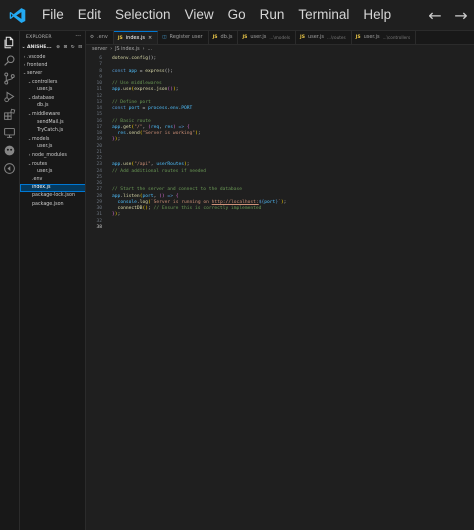 The height and width of the screenshot is (530, 474). What do you see at coordinates (143, 15) in the screenshot?
I see `menu-selection: Selection` at bounding box center [143, 15].